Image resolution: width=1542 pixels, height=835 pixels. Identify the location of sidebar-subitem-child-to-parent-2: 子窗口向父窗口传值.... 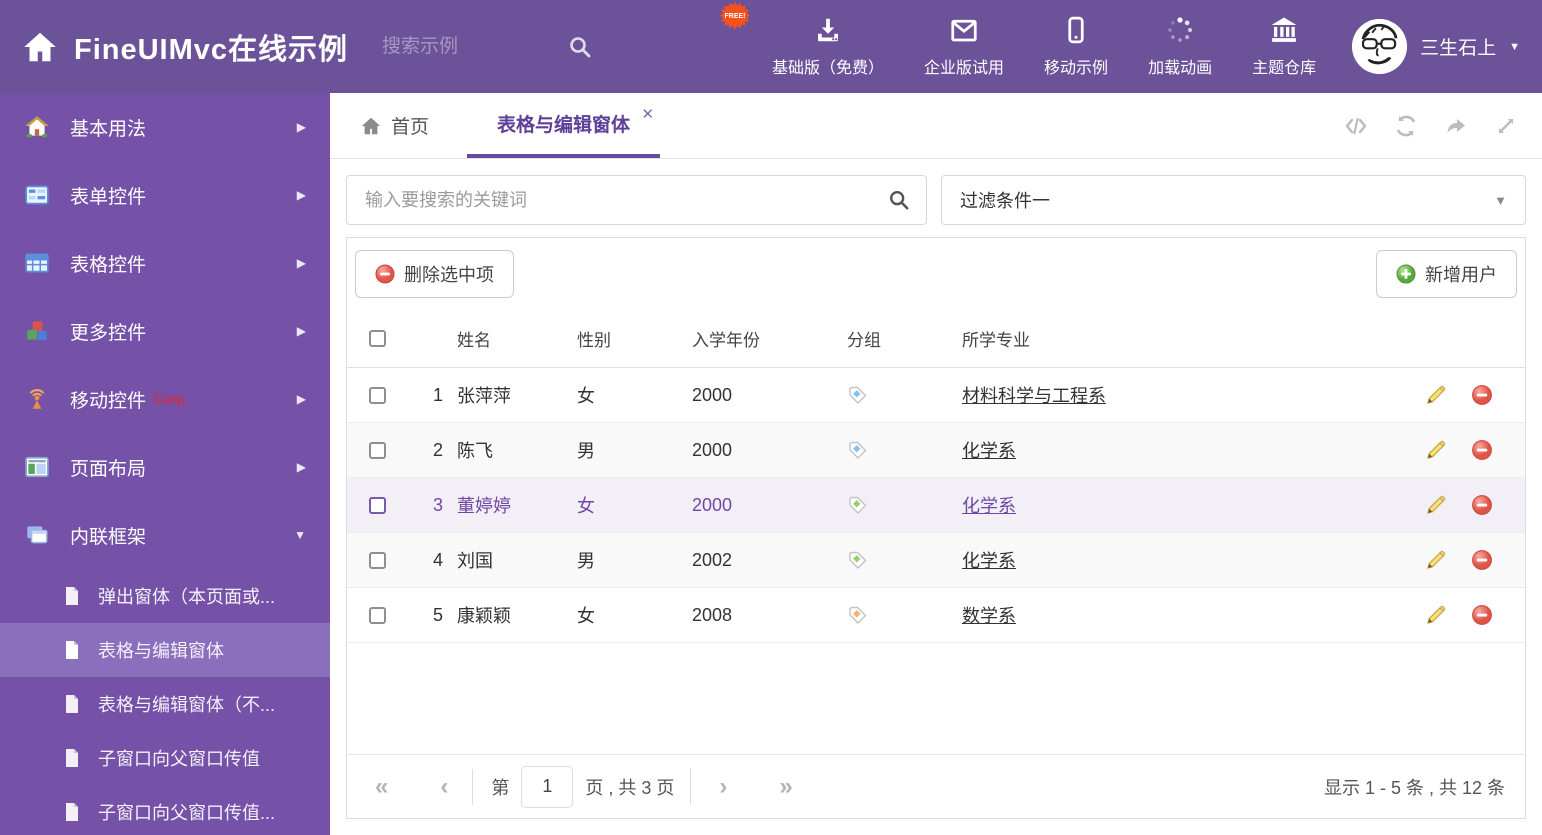
(165, 810).